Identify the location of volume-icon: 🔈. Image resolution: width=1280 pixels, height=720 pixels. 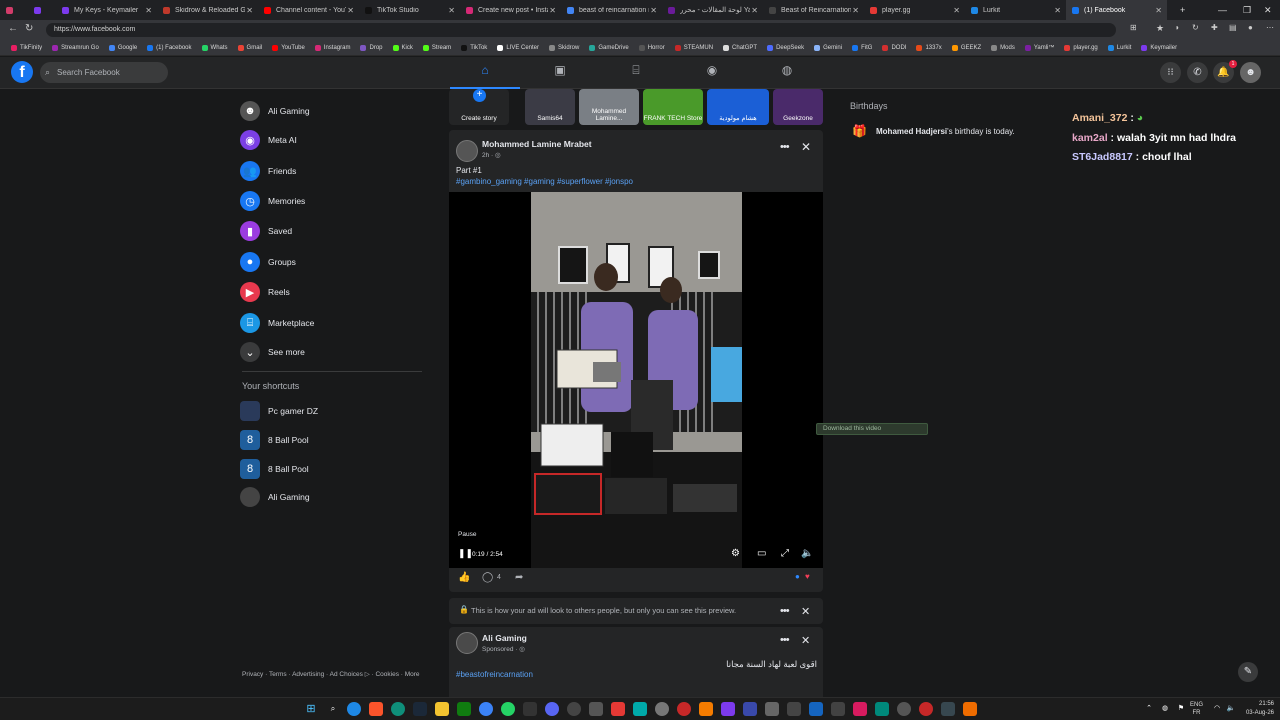
(807, 553).